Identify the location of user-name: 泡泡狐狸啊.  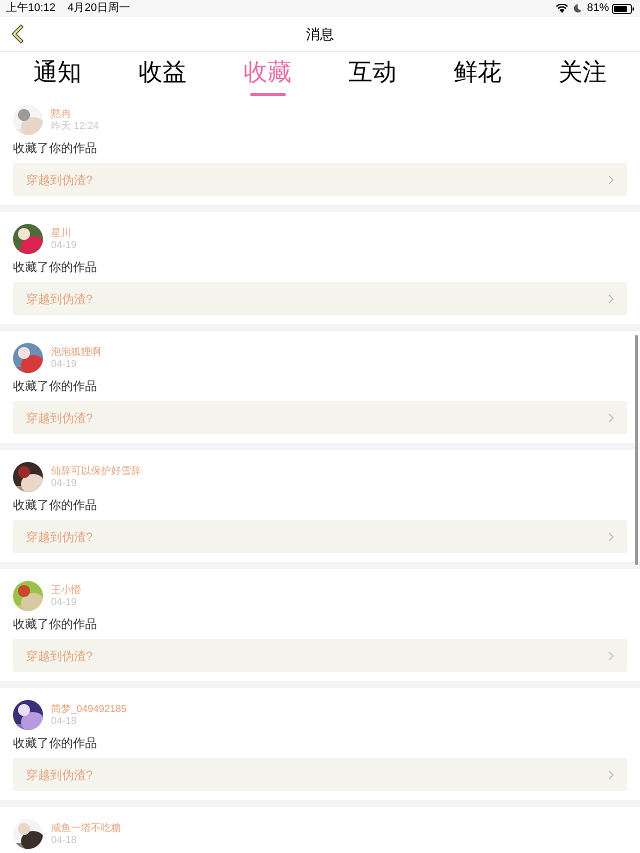
(76, 352).